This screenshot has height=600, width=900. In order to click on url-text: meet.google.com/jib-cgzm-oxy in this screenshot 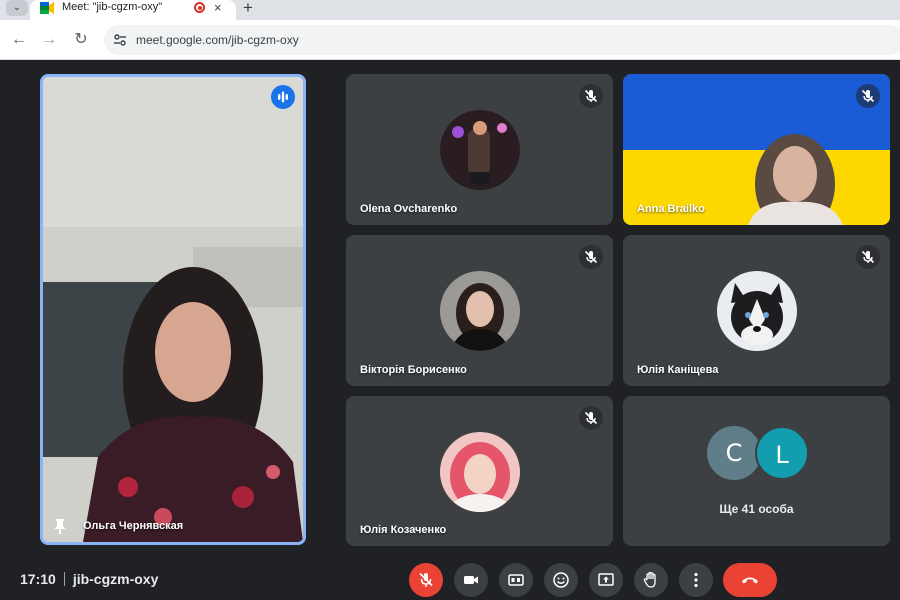, I will do `click(217, 40)`.